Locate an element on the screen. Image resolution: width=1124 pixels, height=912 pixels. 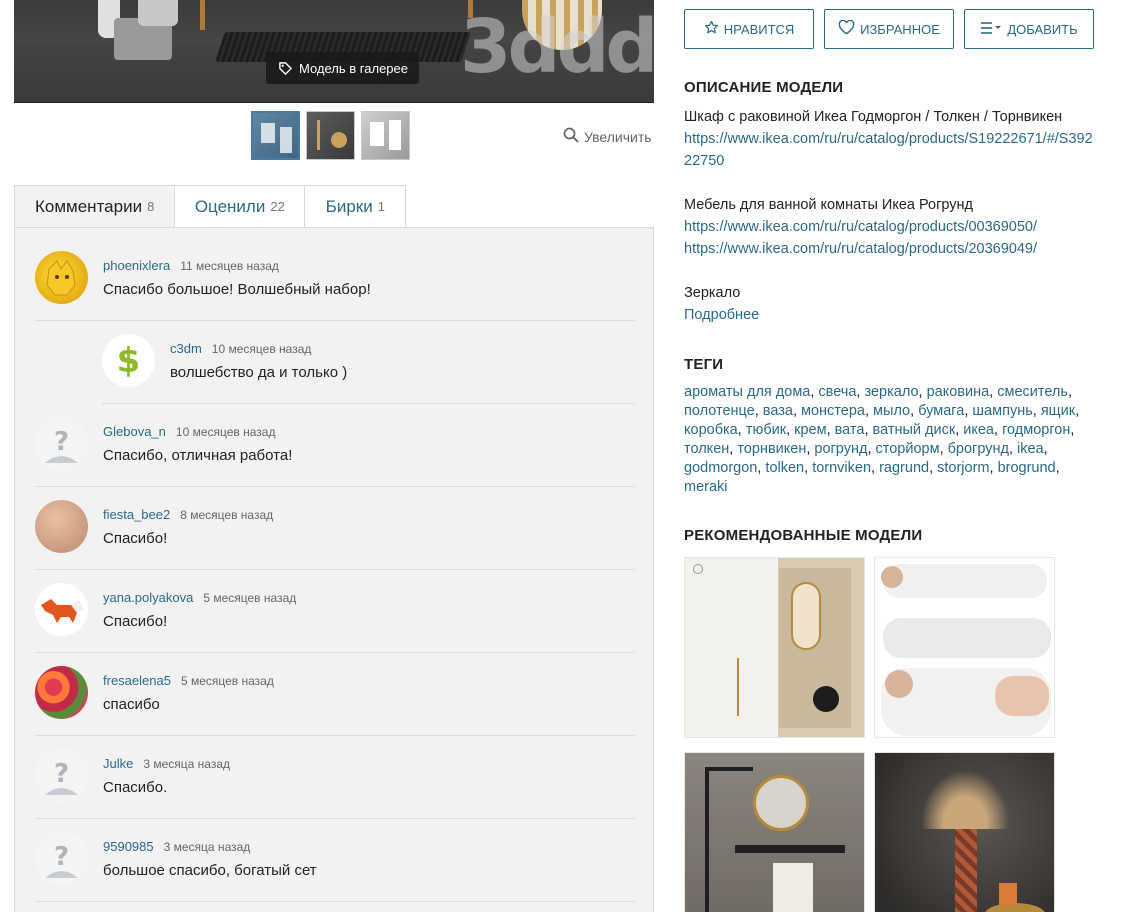
tag-link: рогрунд is located at coordinates (840, 449).